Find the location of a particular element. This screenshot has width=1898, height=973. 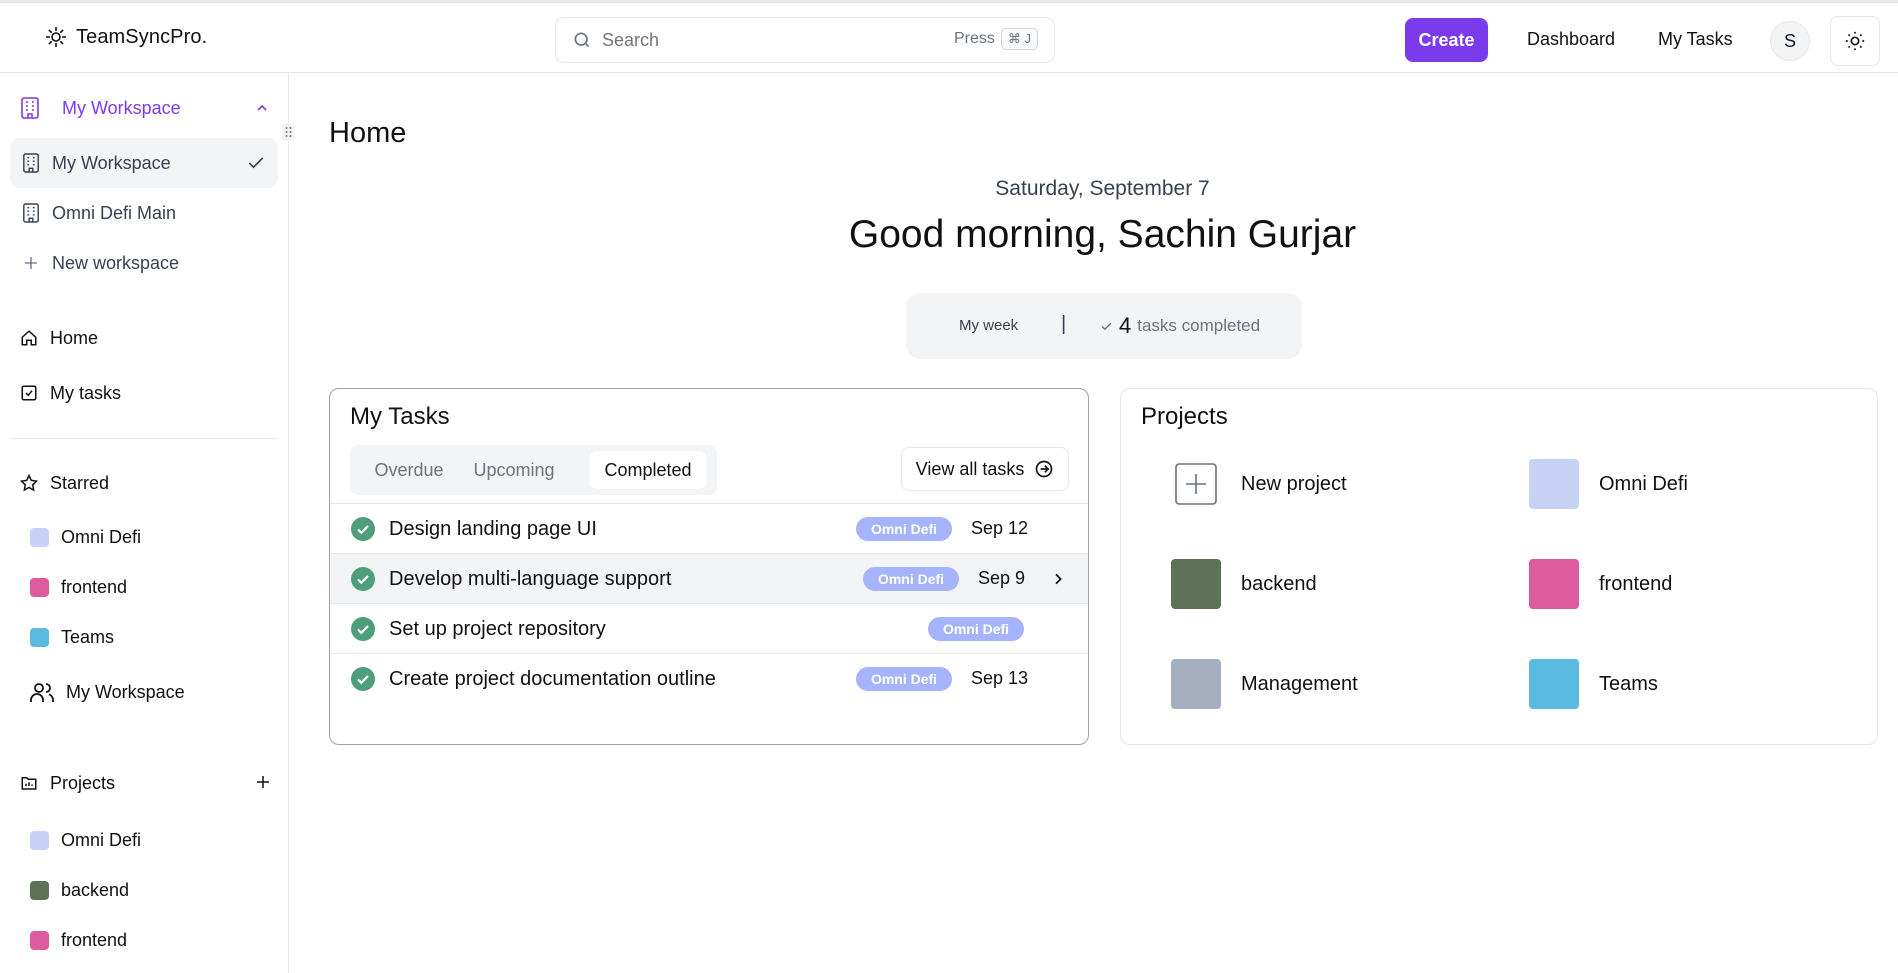

star-icon is located at coordinates (29, 483).